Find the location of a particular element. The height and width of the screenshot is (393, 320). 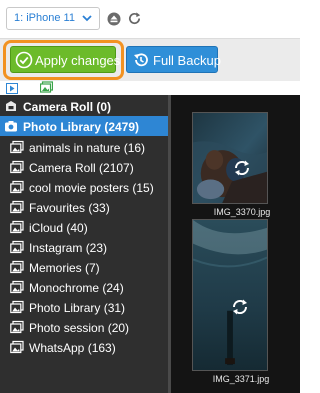

sidebar-item-label: Favourites (33) is located at coordinates (69, 208).